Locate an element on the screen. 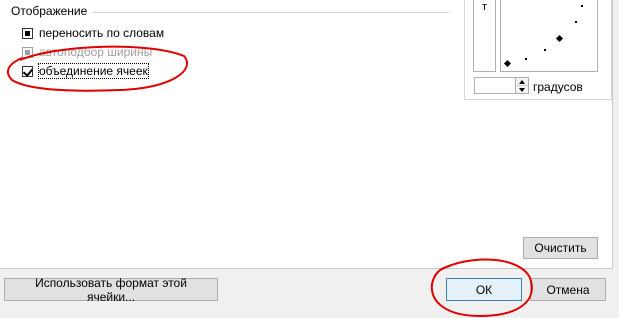 The width and height of the screenshot is (619, 318). cancel-button: Отмена is located at coordinates (568, 289).